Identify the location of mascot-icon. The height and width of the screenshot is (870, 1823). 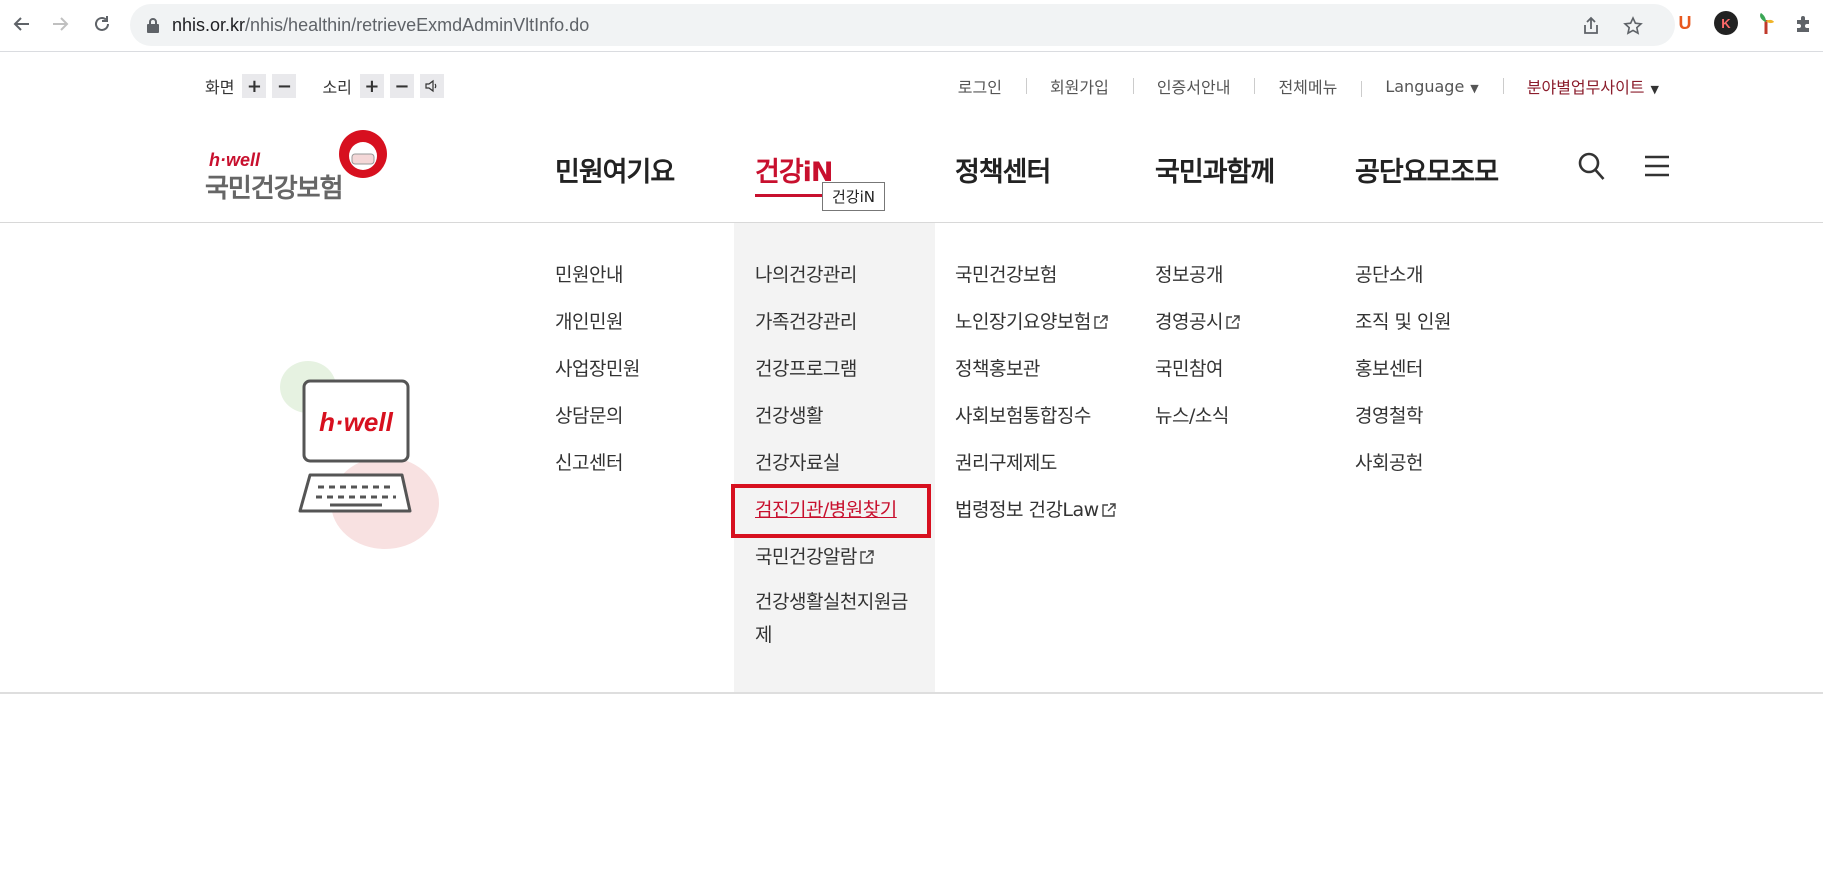
(363, 154).